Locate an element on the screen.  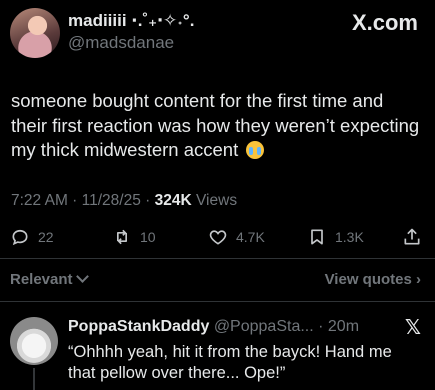
author-display-name: madiiiii ⋅.˚₊‧✧˖°. is located at coordinates (131, 21).